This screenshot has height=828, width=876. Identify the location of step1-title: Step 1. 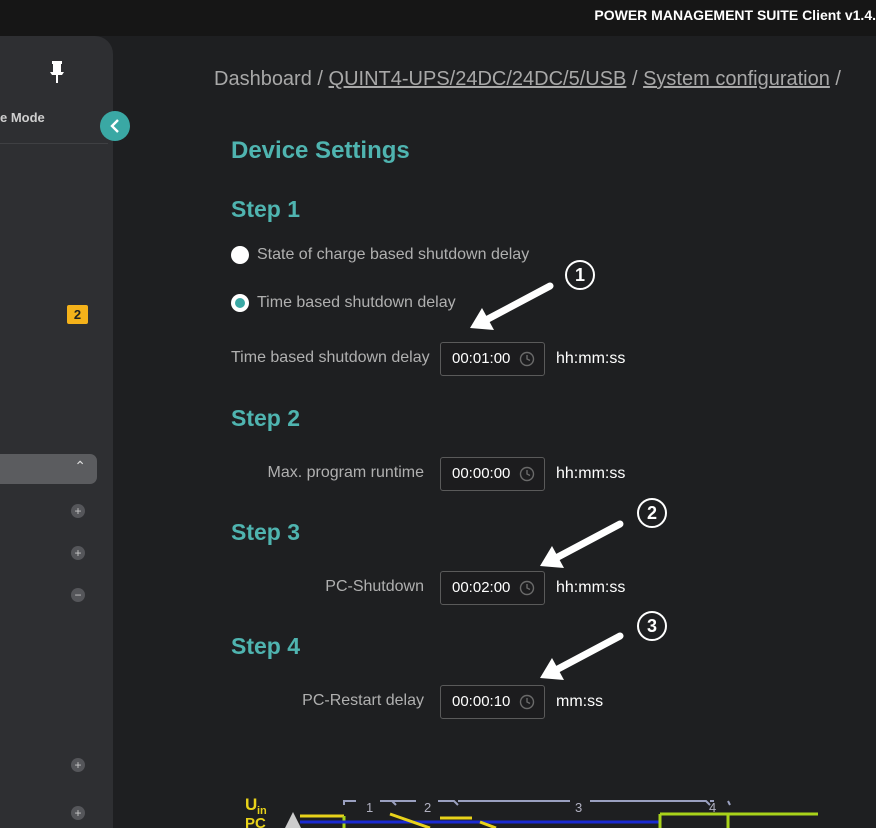
(266, 209).